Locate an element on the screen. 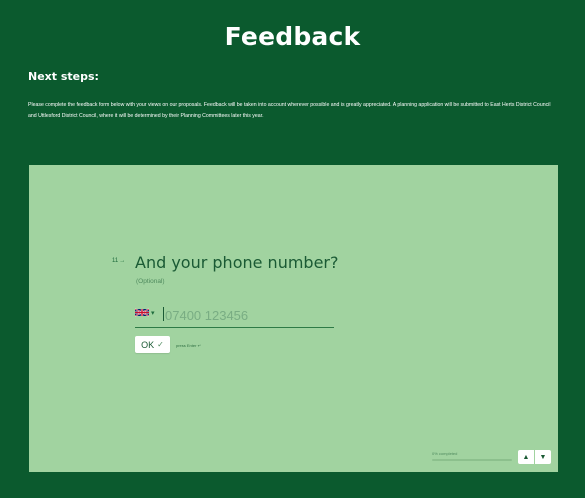 The width and height of the screenshot is (585, 498). question-text: And your phone number? is located at coordinates (237, 262).